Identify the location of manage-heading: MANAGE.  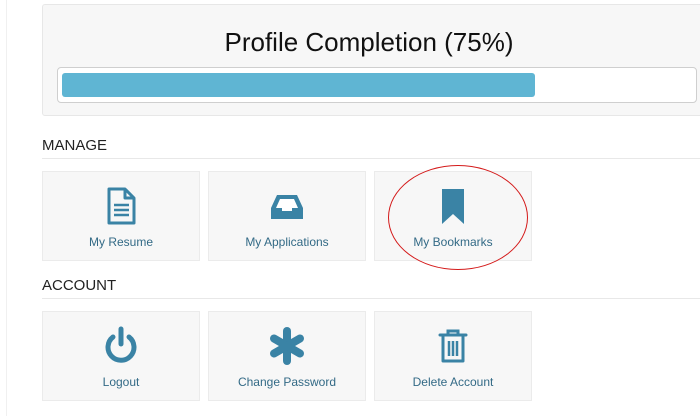
(75, 145).